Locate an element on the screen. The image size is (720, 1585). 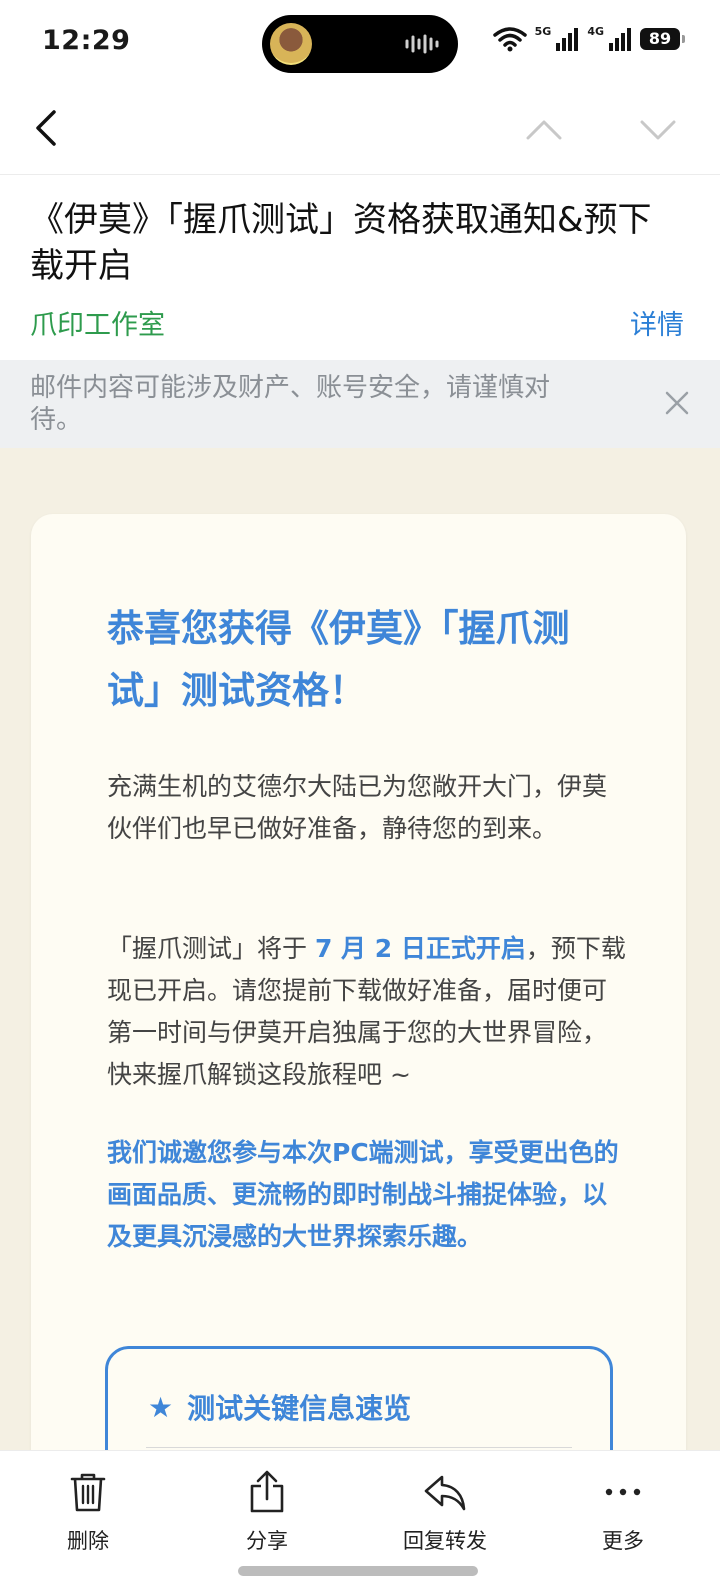
nav-bar is located at coordinates (360, 130).